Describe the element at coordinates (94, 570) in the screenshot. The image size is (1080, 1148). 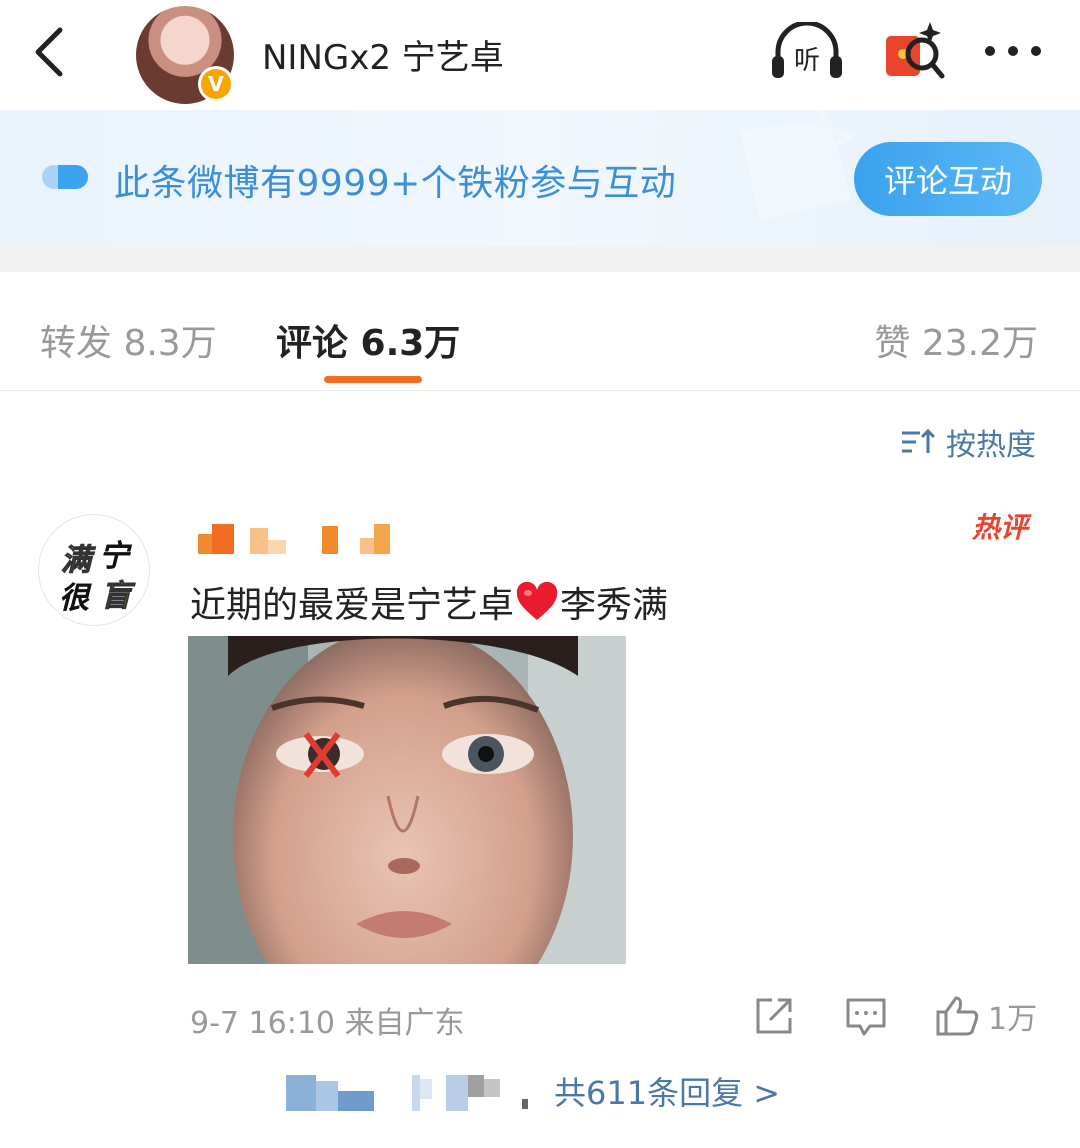
I see `commenter-avatar: 满 宁 很 盲` at that location.